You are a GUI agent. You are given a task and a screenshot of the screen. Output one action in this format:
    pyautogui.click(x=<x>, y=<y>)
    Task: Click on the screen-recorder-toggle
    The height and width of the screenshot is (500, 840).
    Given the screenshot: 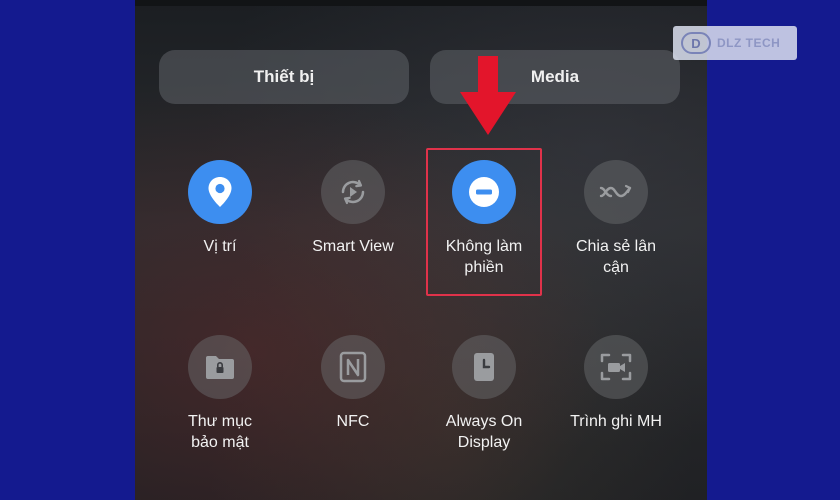 What is the action you would take?
    pyautogui.click(x=616, y=367)
    